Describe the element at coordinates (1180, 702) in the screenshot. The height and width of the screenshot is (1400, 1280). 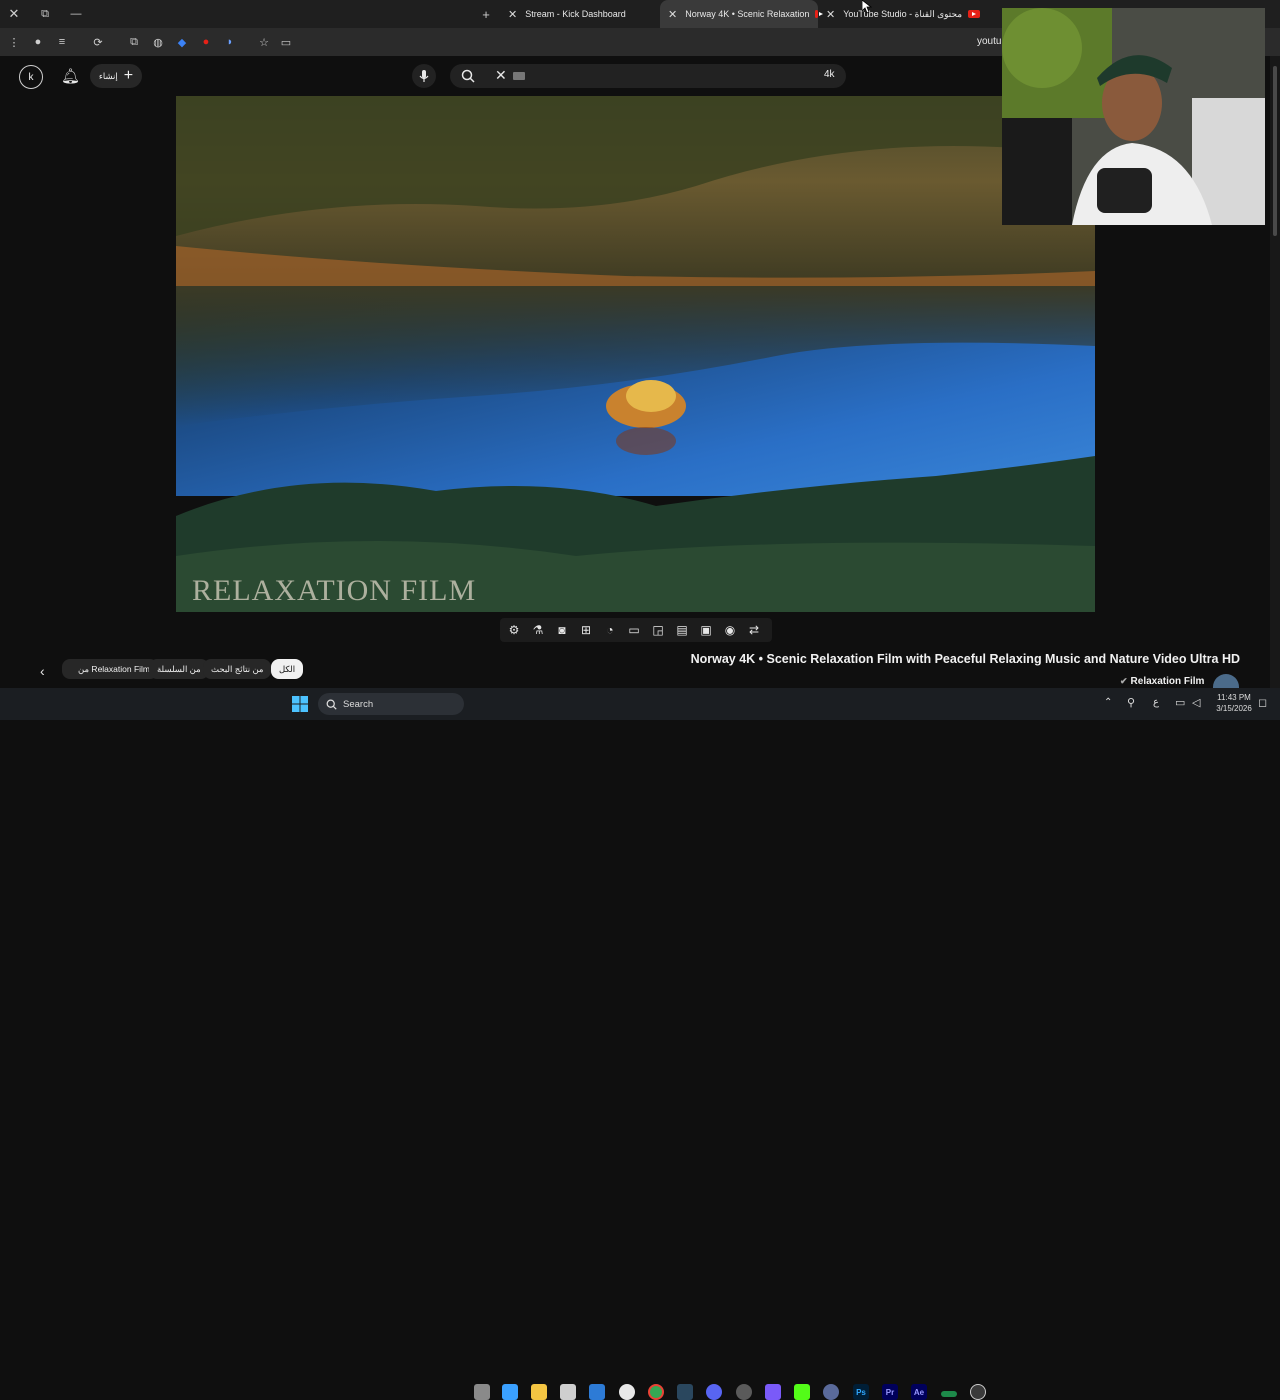
I see `network-icon: ▭` at that location.